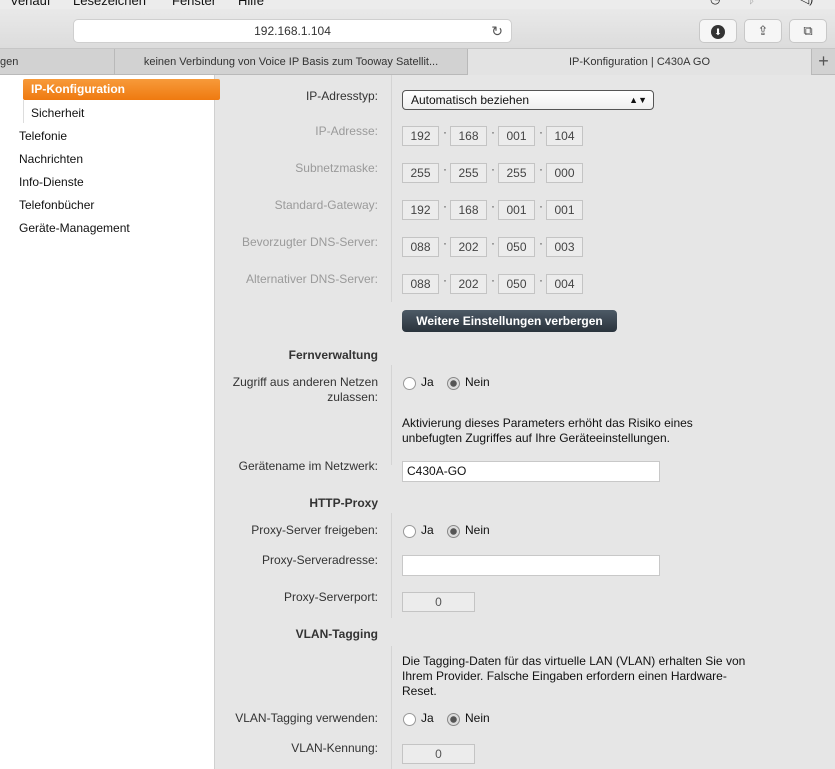 This screenshot has height=769, width=835. Describe the element at coordinates (564, 247) in the screenshot. I see `dns1-octet-4: 003` at that location.